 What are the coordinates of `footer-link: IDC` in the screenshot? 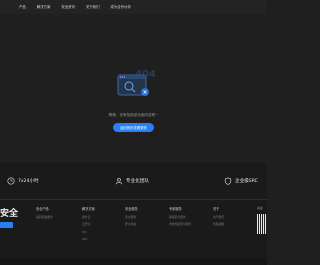 It's located at (88, 232).